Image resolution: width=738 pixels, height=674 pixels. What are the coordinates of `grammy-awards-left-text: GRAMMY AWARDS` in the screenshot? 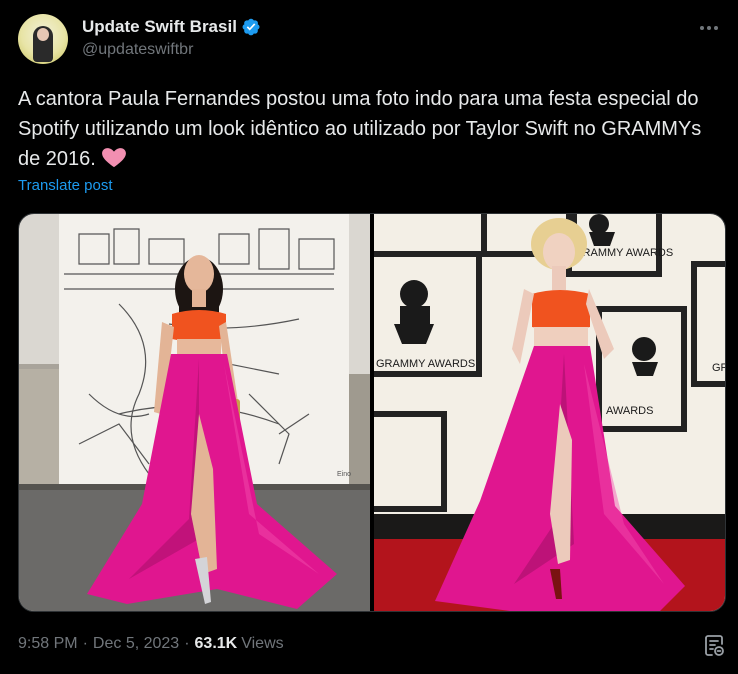 It's located at (425, 364).